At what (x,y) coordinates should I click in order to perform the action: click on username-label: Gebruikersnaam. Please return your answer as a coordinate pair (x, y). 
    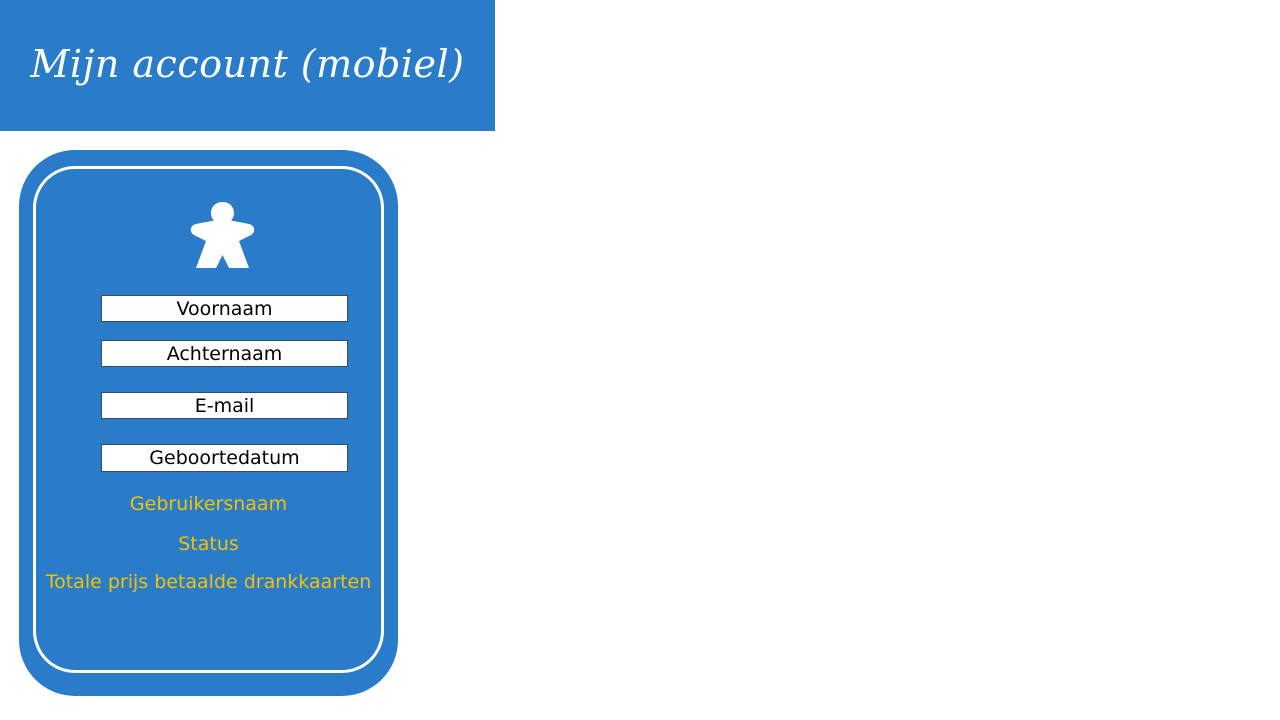
    Looking at the image, I should click on (208, 504).